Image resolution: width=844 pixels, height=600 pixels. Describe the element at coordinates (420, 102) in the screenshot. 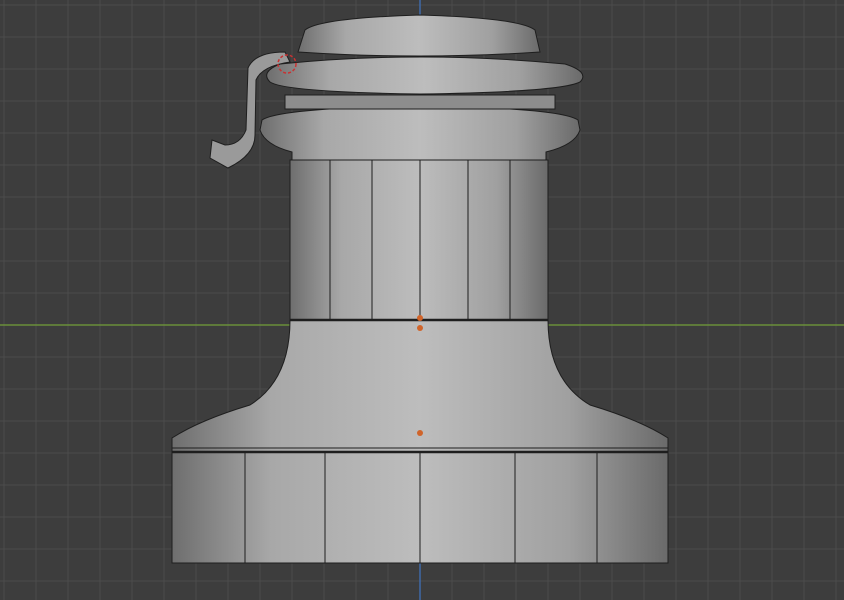

I see `gear-band` at that location.